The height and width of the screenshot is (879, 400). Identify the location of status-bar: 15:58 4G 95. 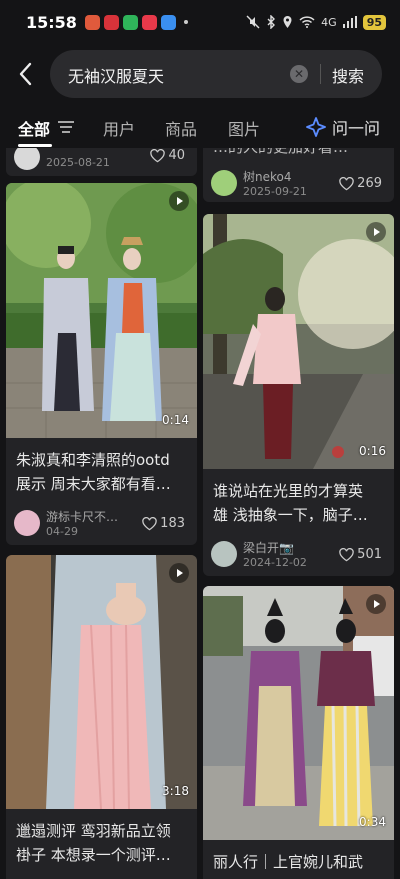
(200, 22).